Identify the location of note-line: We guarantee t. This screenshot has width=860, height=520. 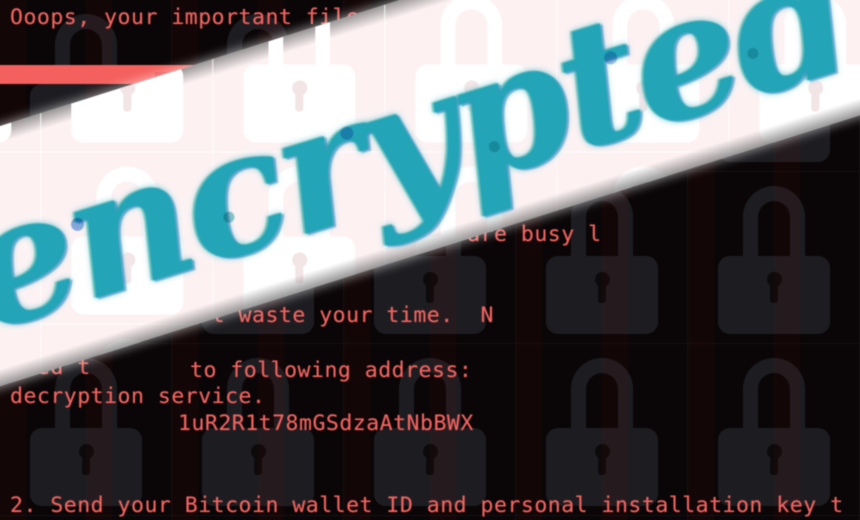
(104, 286).